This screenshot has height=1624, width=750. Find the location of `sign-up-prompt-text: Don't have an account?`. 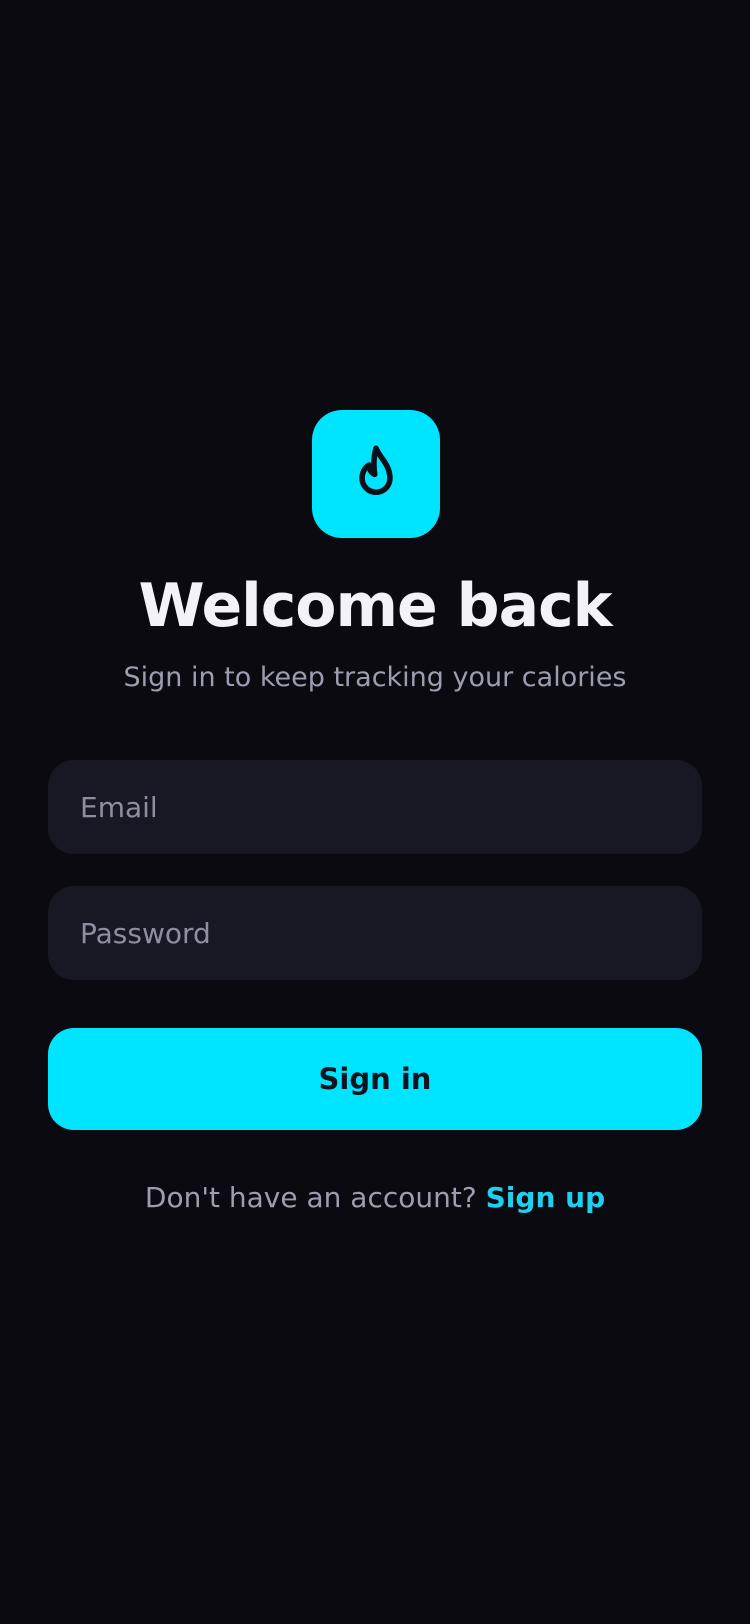

sign-up-prompt-text: Don't have an account? is located at coordinates (310, 1197).